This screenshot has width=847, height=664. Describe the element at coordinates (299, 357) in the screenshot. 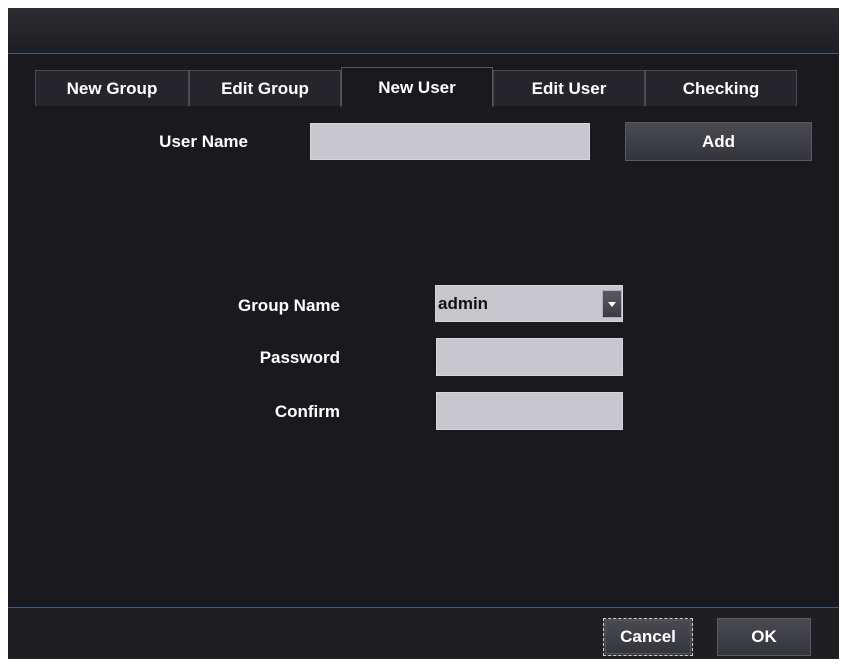

I see `password-label: Password` at that location.